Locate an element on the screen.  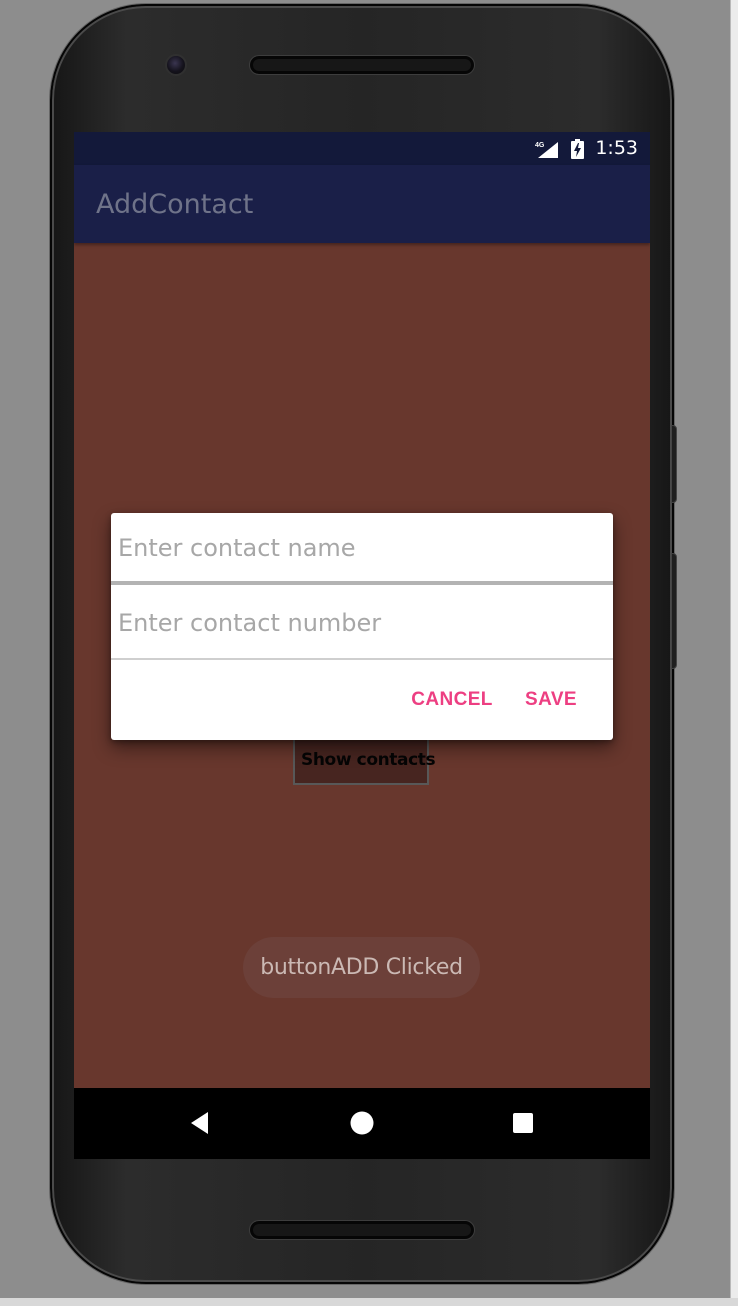
network-type-label: 4G is located at coordinates (540, 145).